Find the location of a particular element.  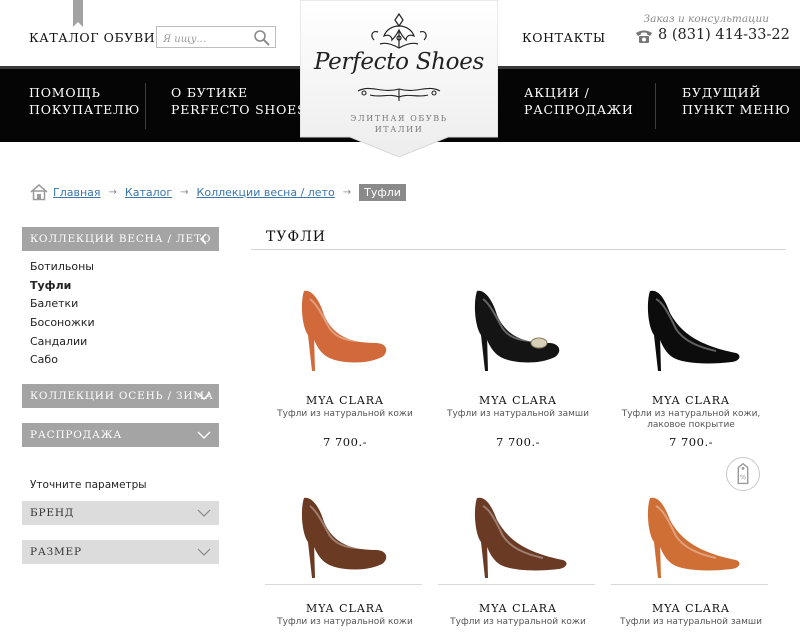

subcategory-item: Ботильоны is located at coordinates (62, 267).